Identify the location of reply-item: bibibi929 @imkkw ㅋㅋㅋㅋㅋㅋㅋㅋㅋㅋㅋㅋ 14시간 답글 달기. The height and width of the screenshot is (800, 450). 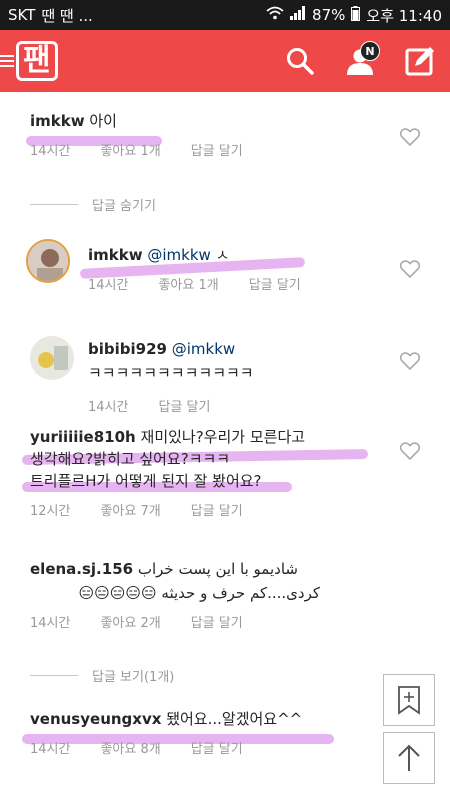
(225, 376).